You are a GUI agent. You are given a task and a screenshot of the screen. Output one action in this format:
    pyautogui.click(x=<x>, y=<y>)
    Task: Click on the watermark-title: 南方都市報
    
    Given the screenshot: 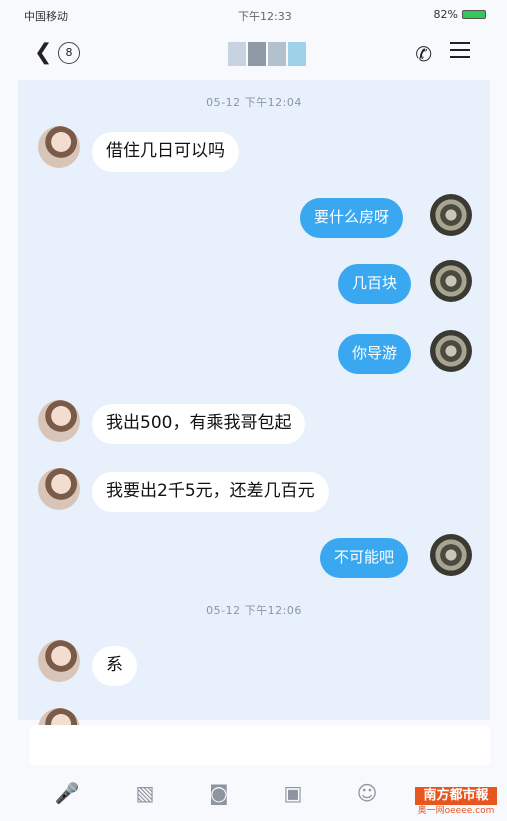 What is the action you would take?
    pyautogui.click(x=456, y=796)
    